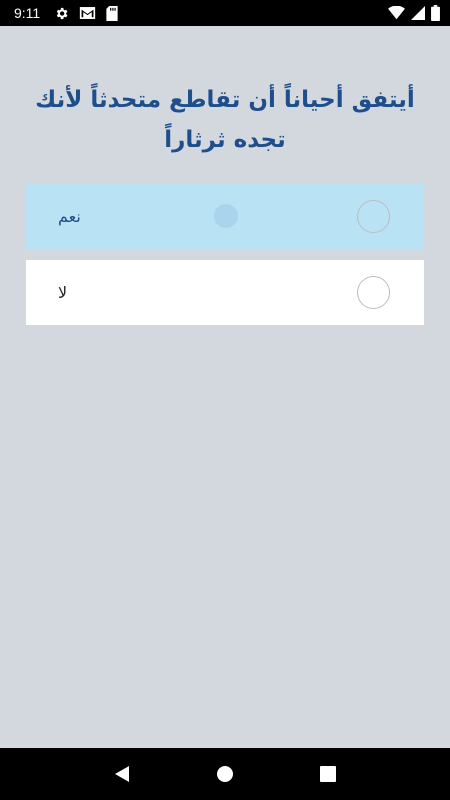  Describe the element at coordinates (225, 292) in the screenshot. I see `option-no: لا` at that location.